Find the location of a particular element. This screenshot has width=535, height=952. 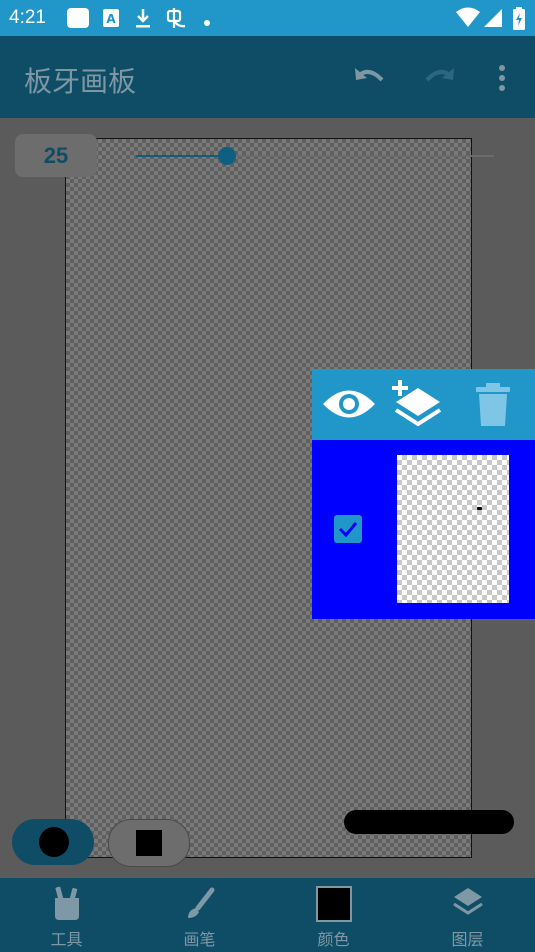

nav-item-layers: 图层 is located at coordinates (467, 915).